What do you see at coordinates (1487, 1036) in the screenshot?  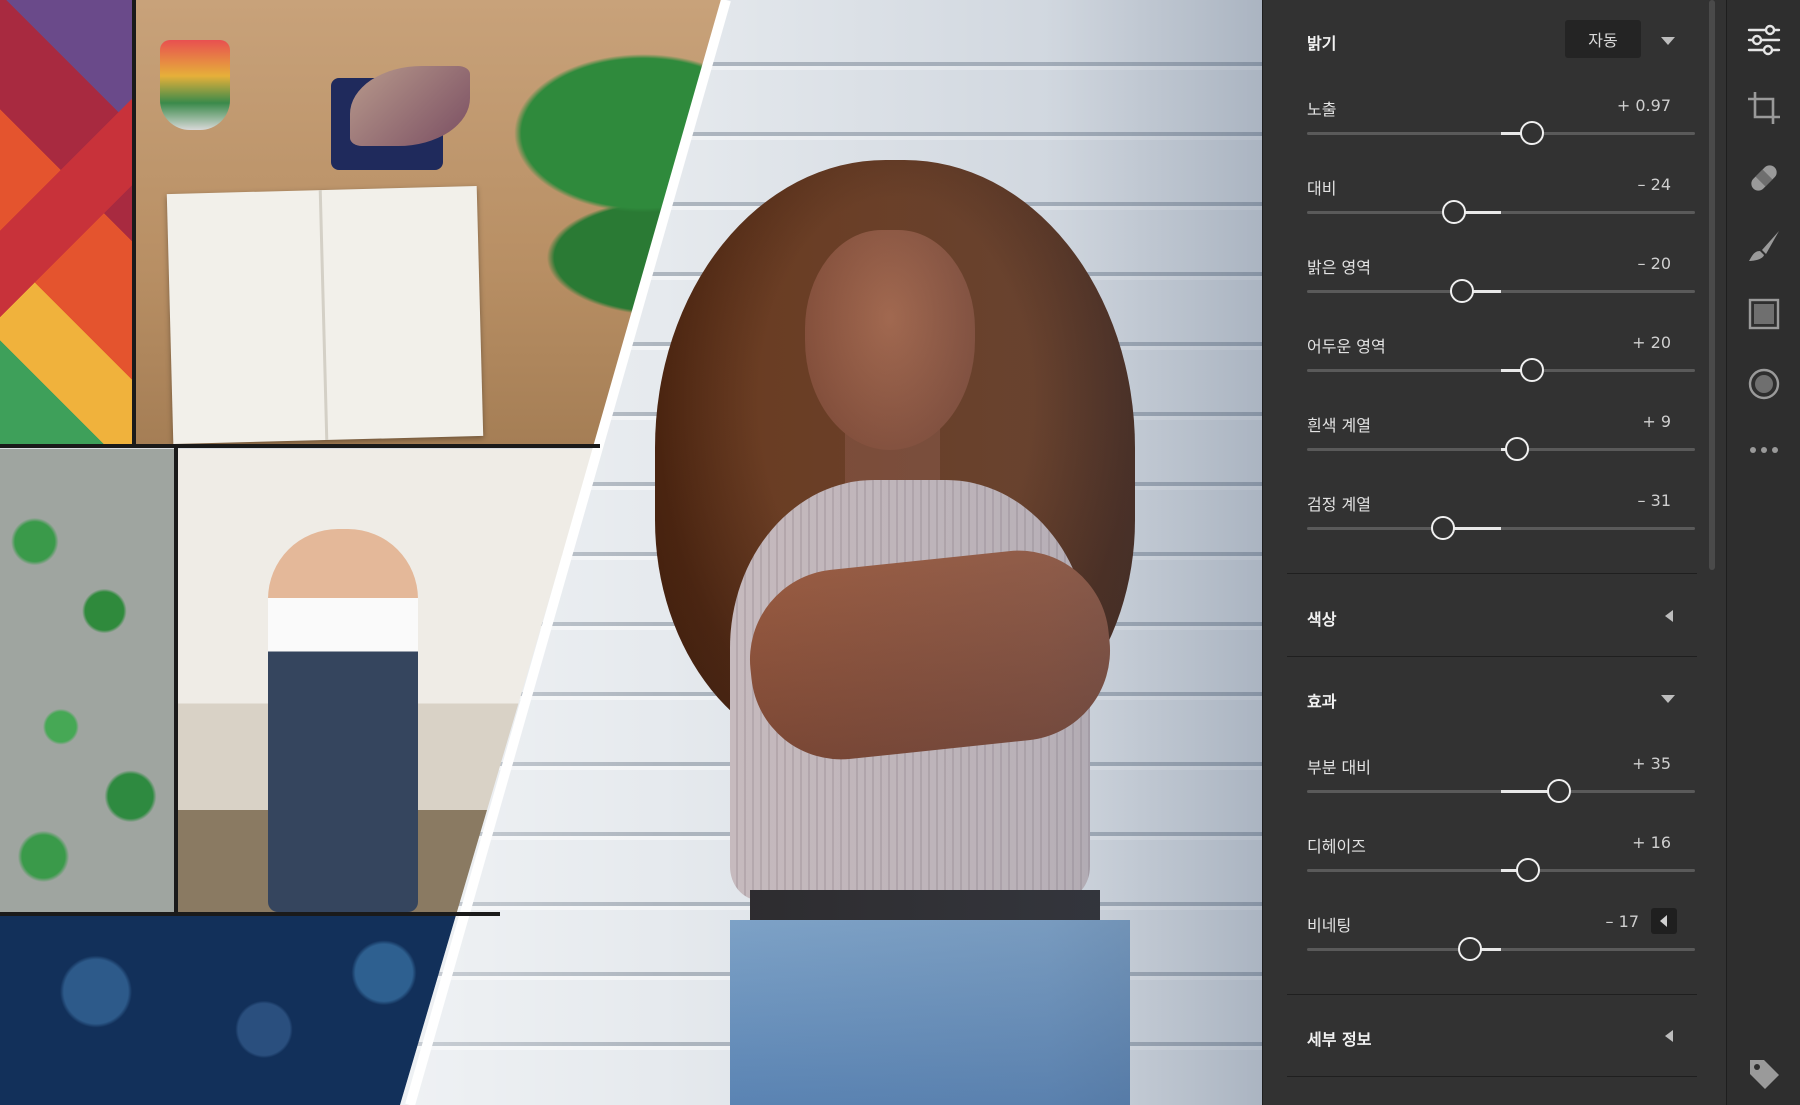 I see `detail-section-header: 세부 정보` at bounding box center [1487, 1036].